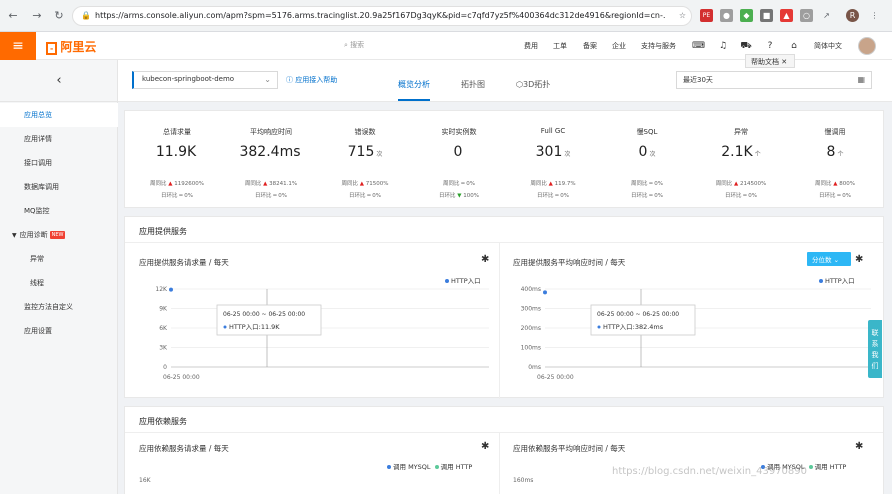  I want to click on reload-icon: ↻, so click(59, 16).